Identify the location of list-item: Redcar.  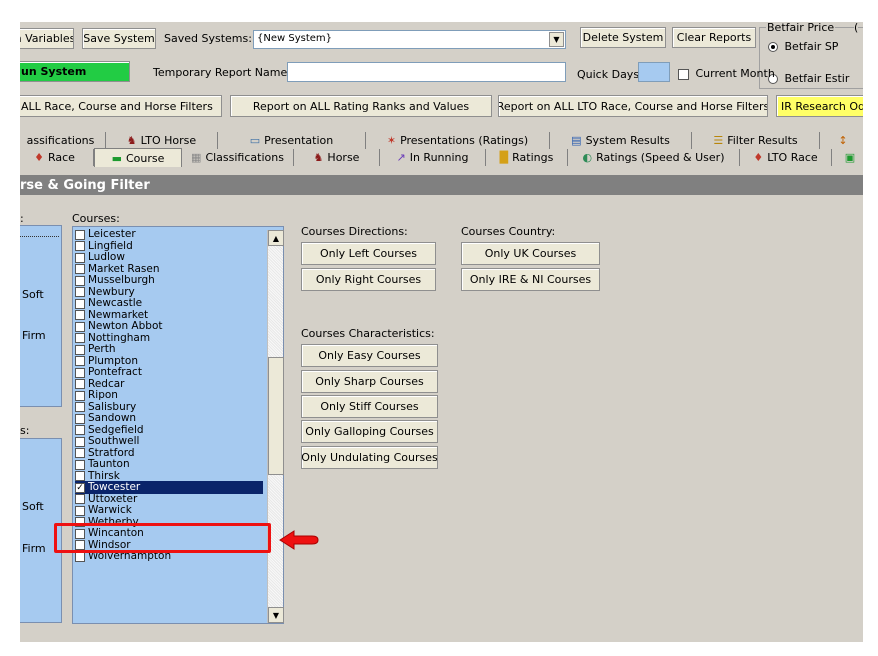
(169, 384).